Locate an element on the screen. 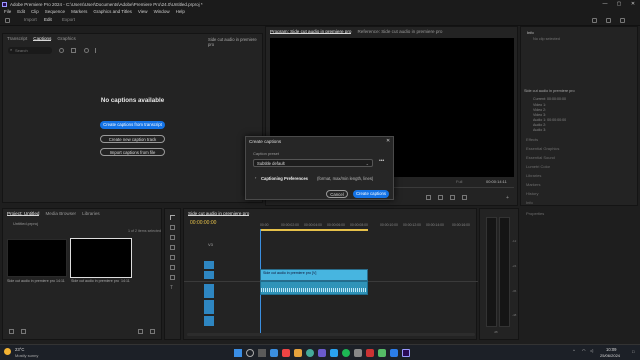 The width and height of the screenshot is (640, 360). project-item-thumb is located at coordinates (37, 258).